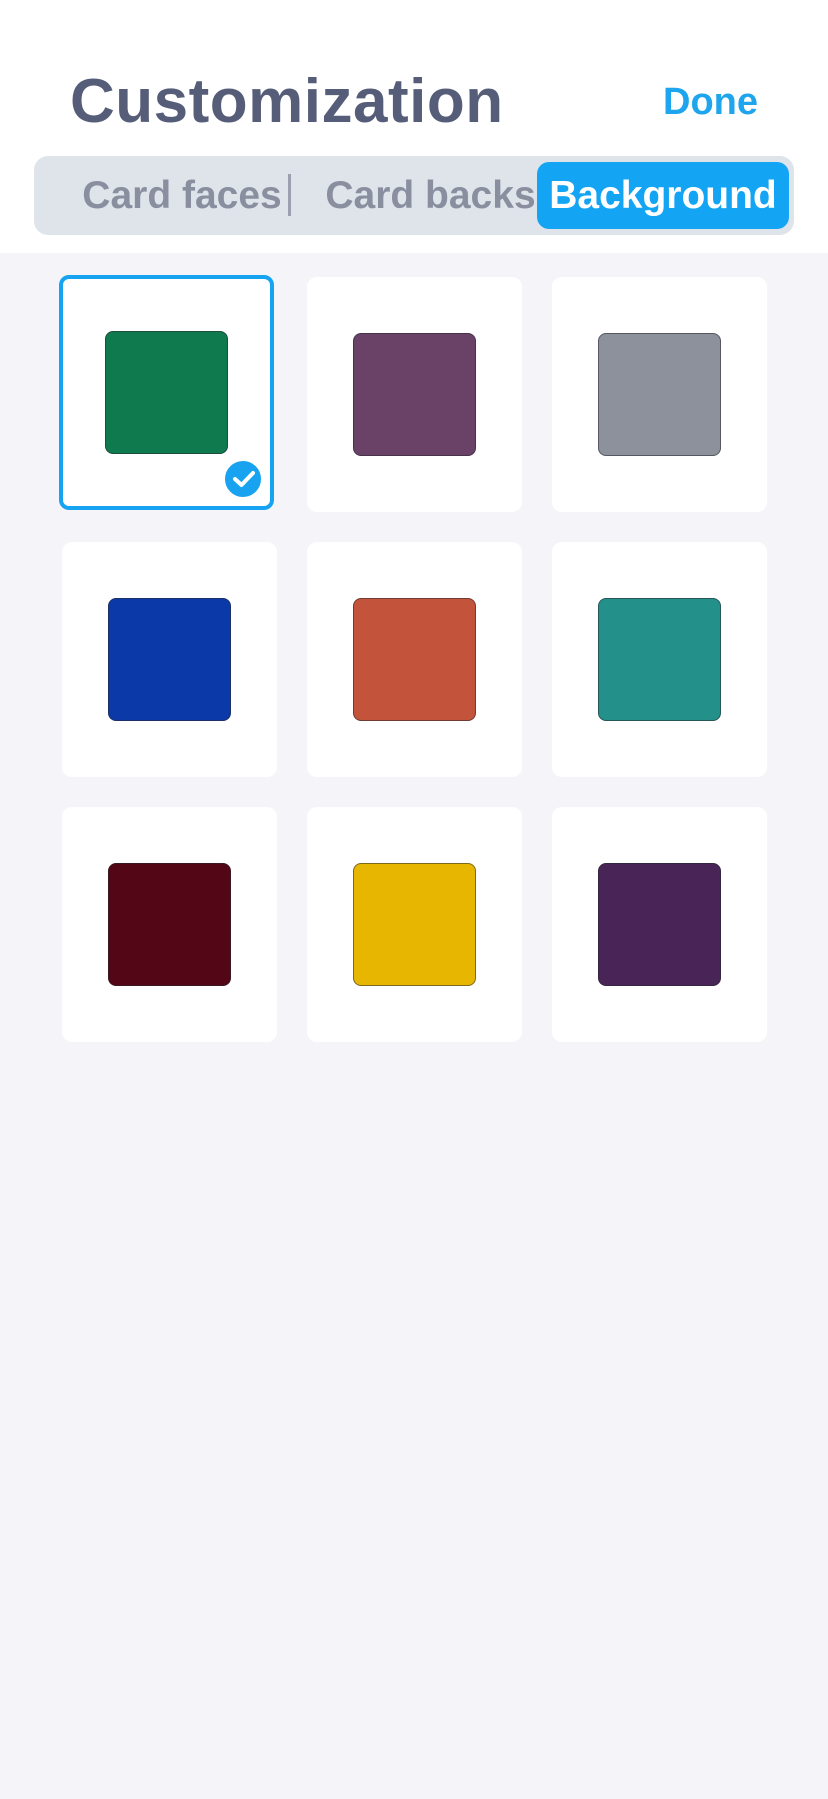 The height and width of the screenshot is (1799, 828). Describe the element at coordinates (182, 195) in the screenshot. I see `tab-card-faces: Card faces` at that location.